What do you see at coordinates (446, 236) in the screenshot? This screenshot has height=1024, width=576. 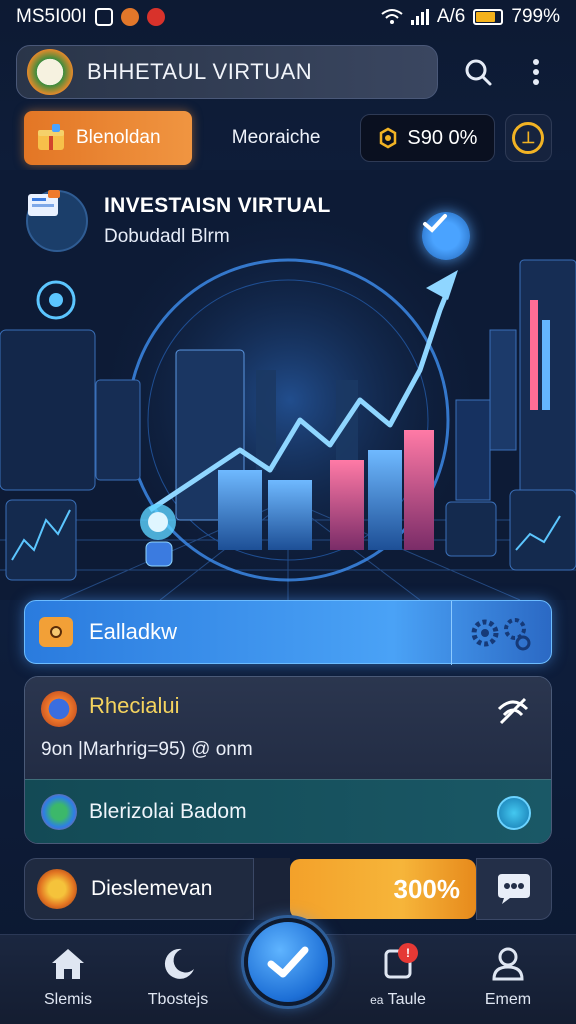 I see `verified-check-icon` at bounding box center [446, 236].